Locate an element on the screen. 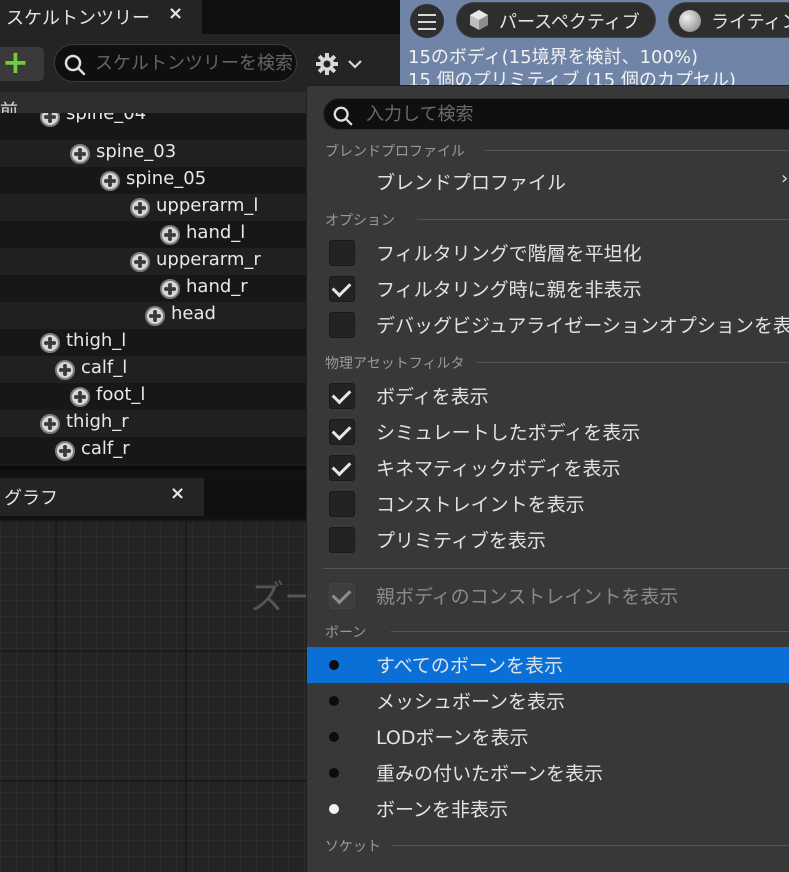 Image resolution: width=789 pixels, height=872 pixels. menu-item-hide-bones: ボーンを非表示 is located at coordinates (548, 809).